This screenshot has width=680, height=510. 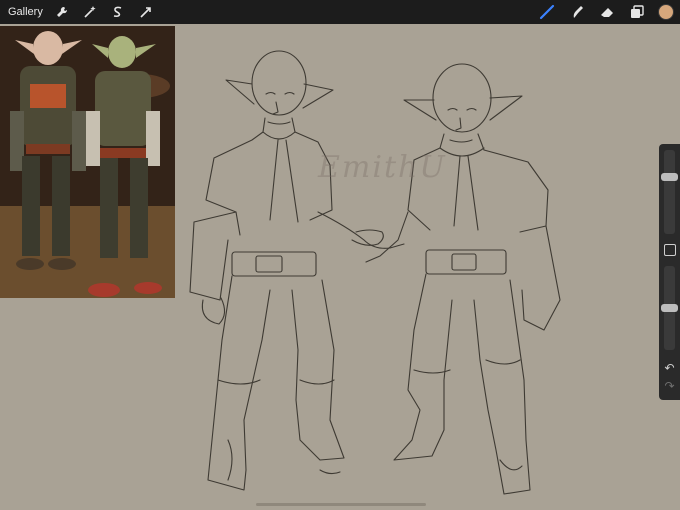 I want to click on opacity-slider, so click(x=669, y=308).